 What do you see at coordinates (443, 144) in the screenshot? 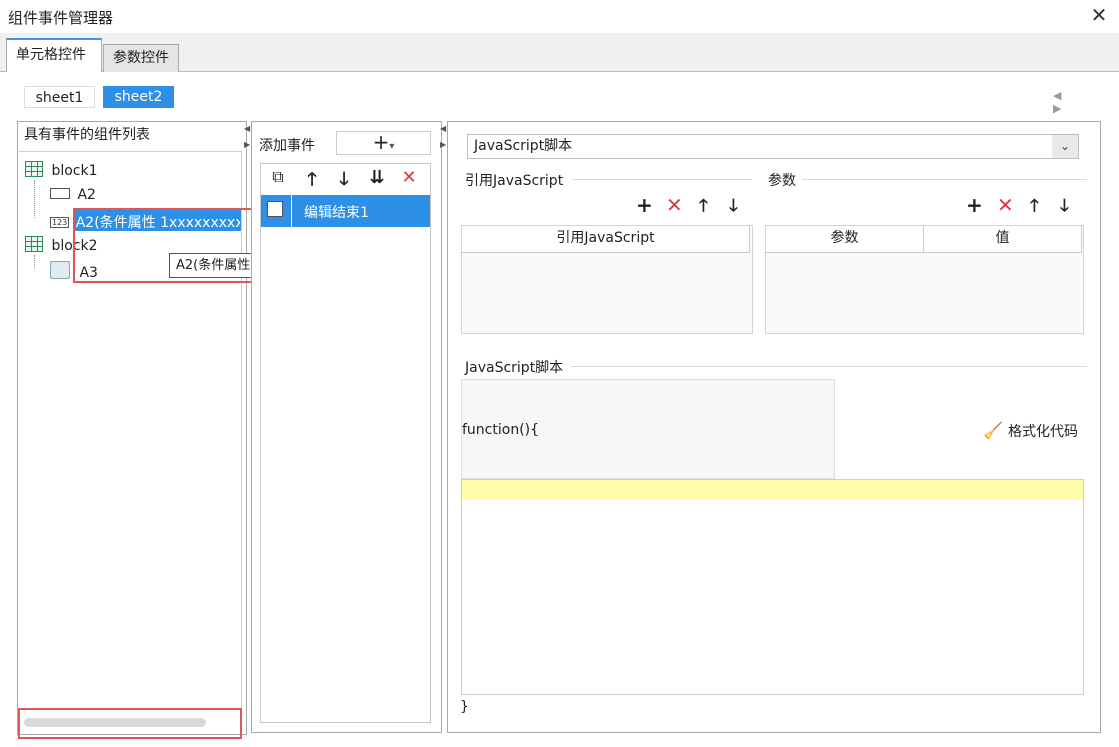
I see `expand-middle-icon: ▶` at bounding box center [443, 144].